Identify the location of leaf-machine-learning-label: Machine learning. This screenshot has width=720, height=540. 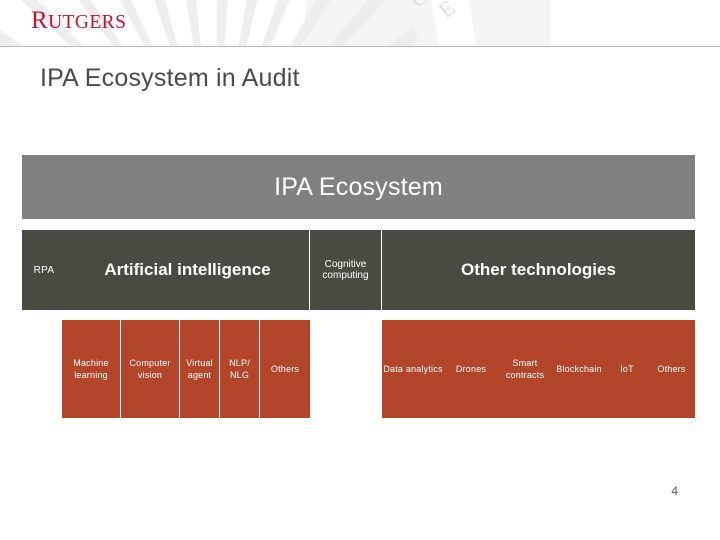
(91, 368).